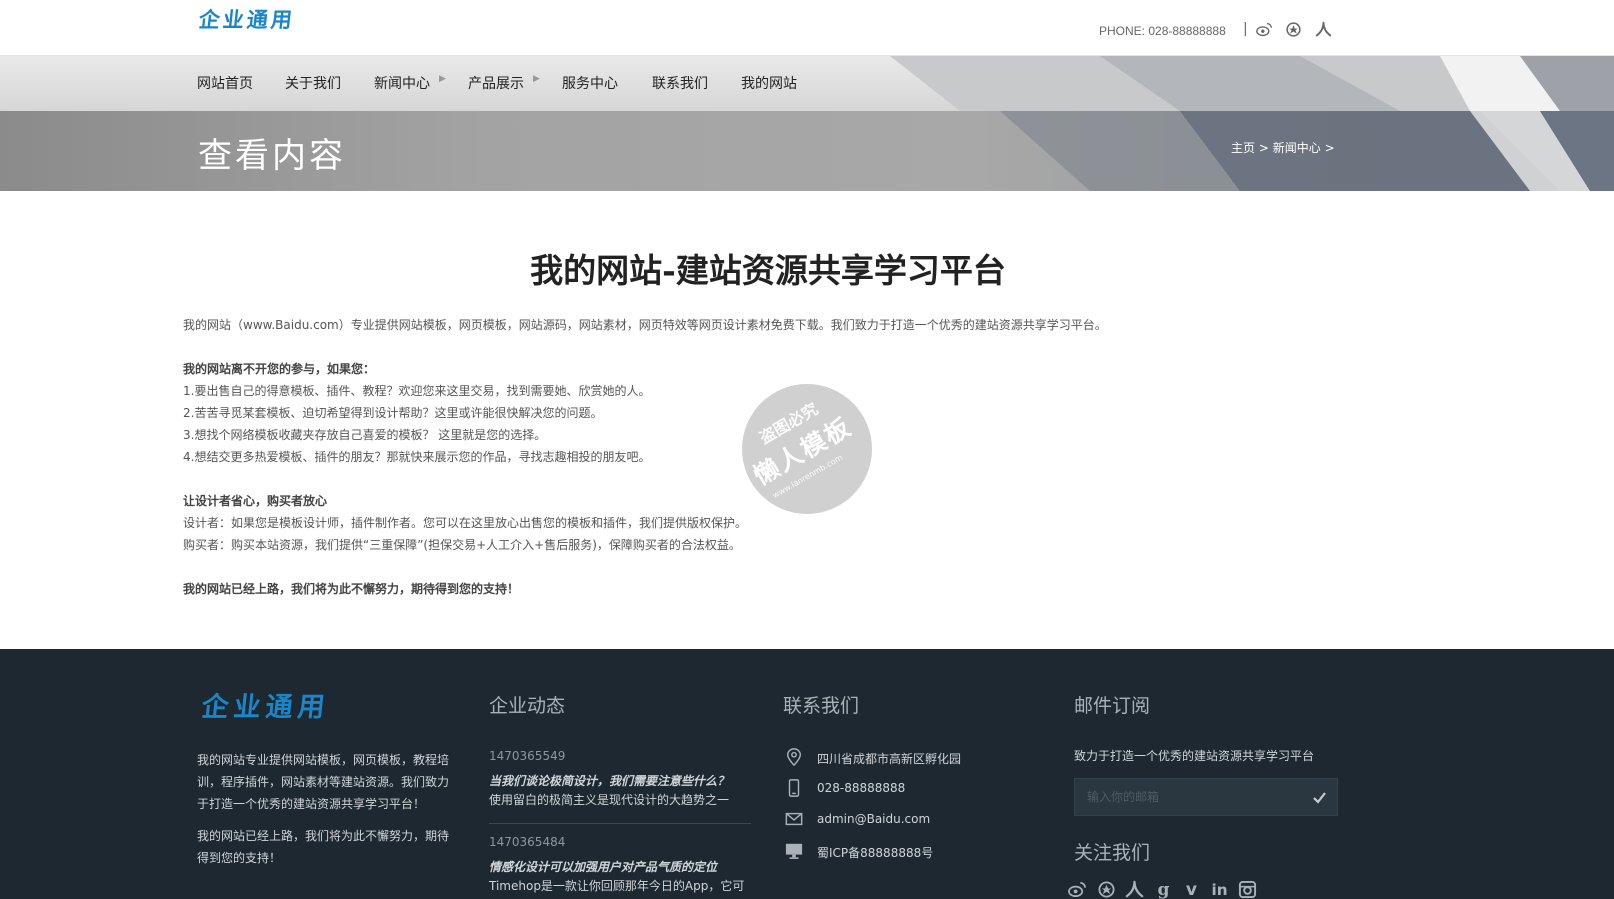 This screenshot has width=1614, height=899. I want to click on footer-about-line: 得到您的支持！, so click(239, 858).